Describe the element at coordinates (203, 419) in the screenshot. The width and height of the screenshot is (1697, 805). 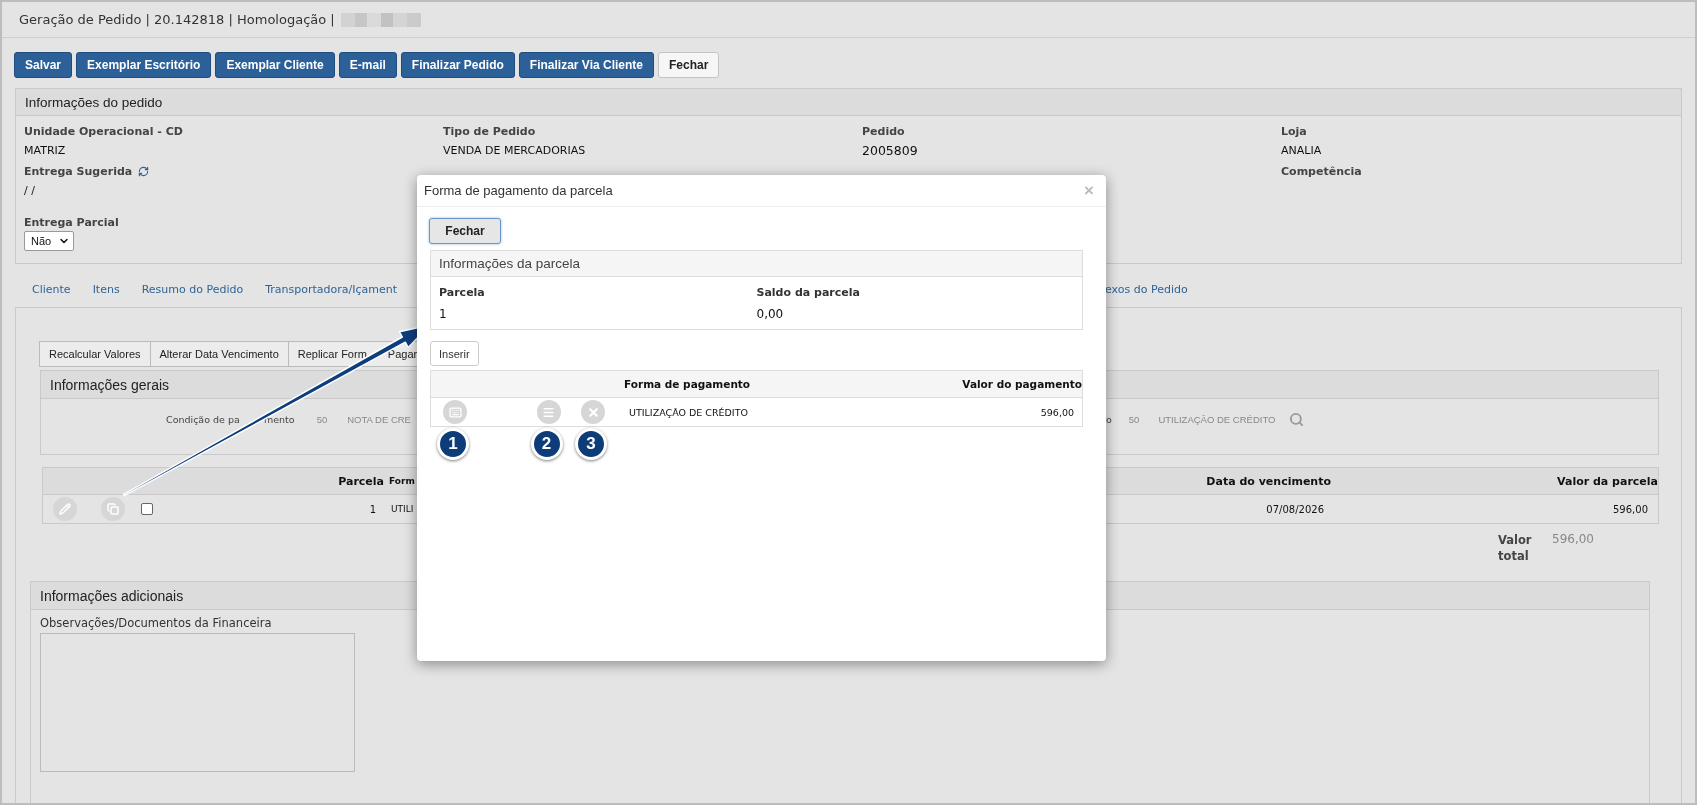
I see `field-label: Condição de pa` at that location.